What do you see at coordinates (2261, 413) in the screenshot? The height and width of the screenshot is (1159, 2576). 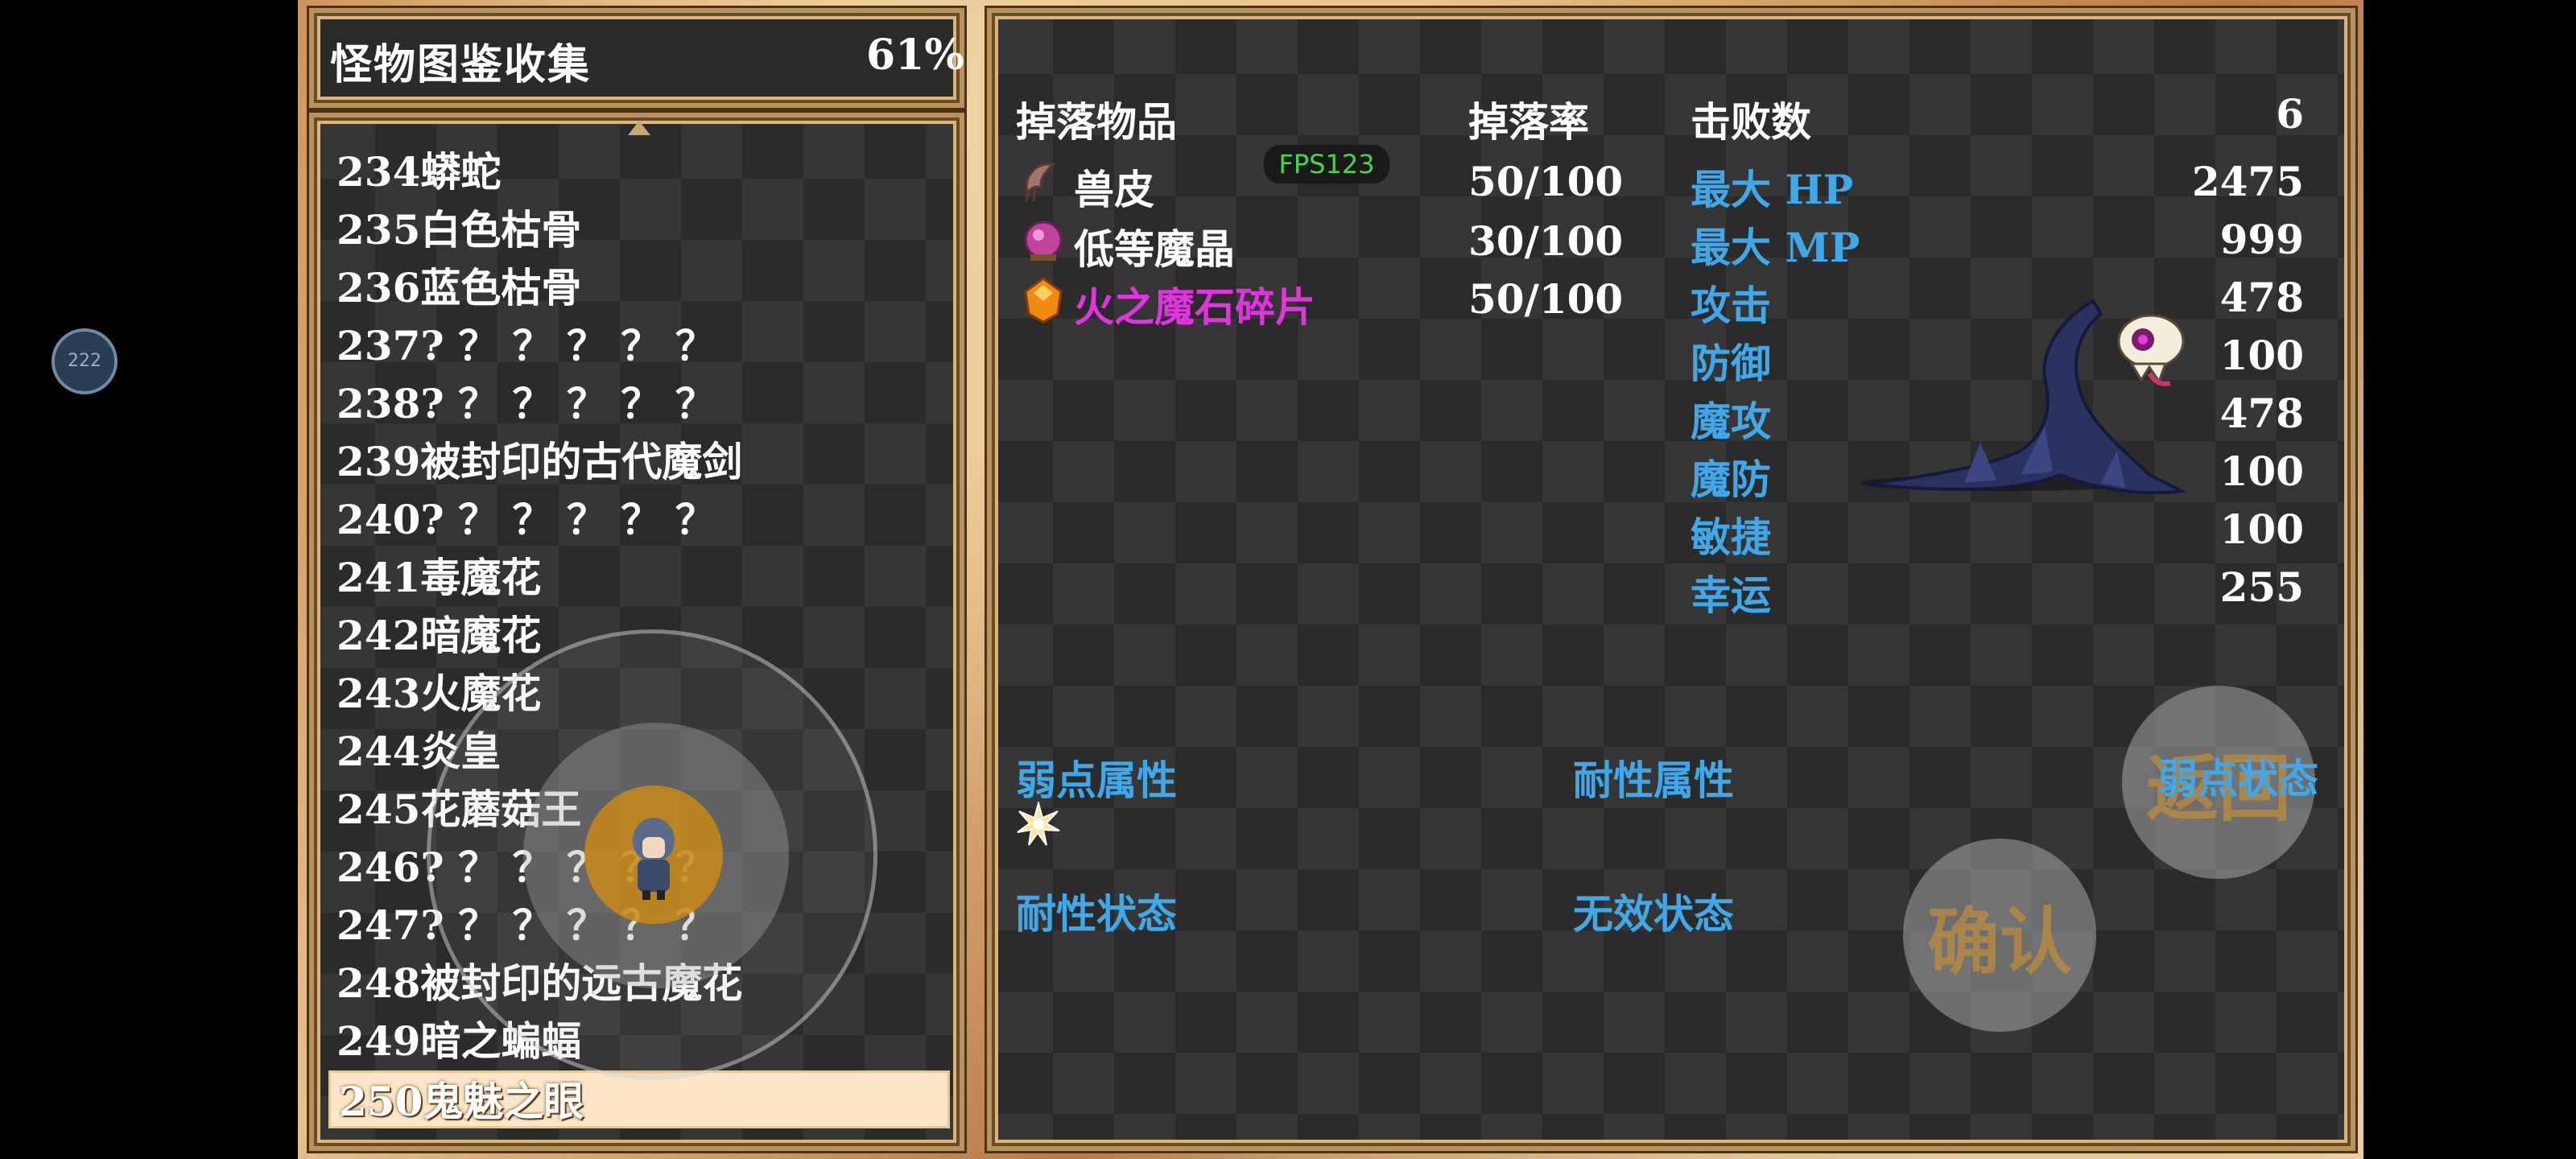 I see `magic-attack-value: 478` at bounding box center [2261, 413].